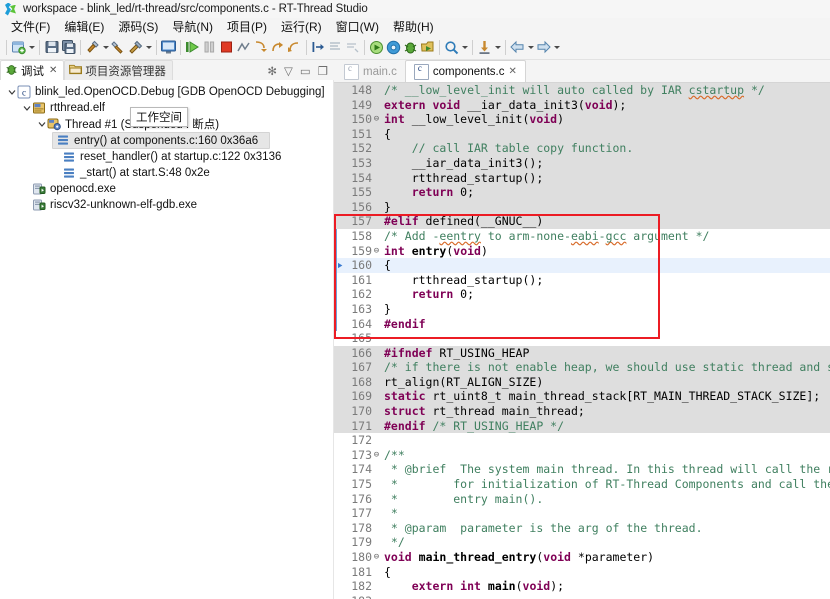  I want to click on code-line: 152 // call IAR table copy function., so click(582, 148).